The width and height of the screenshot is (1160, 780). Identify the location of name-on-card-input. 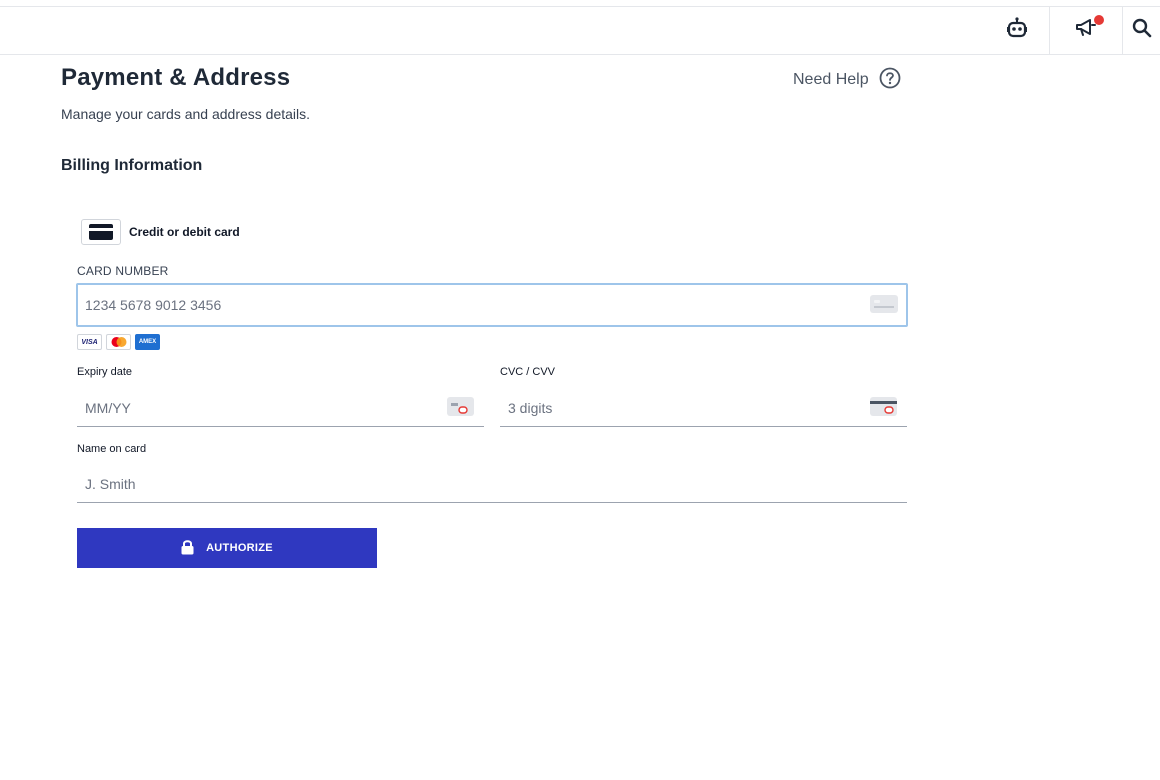
(235, 484).